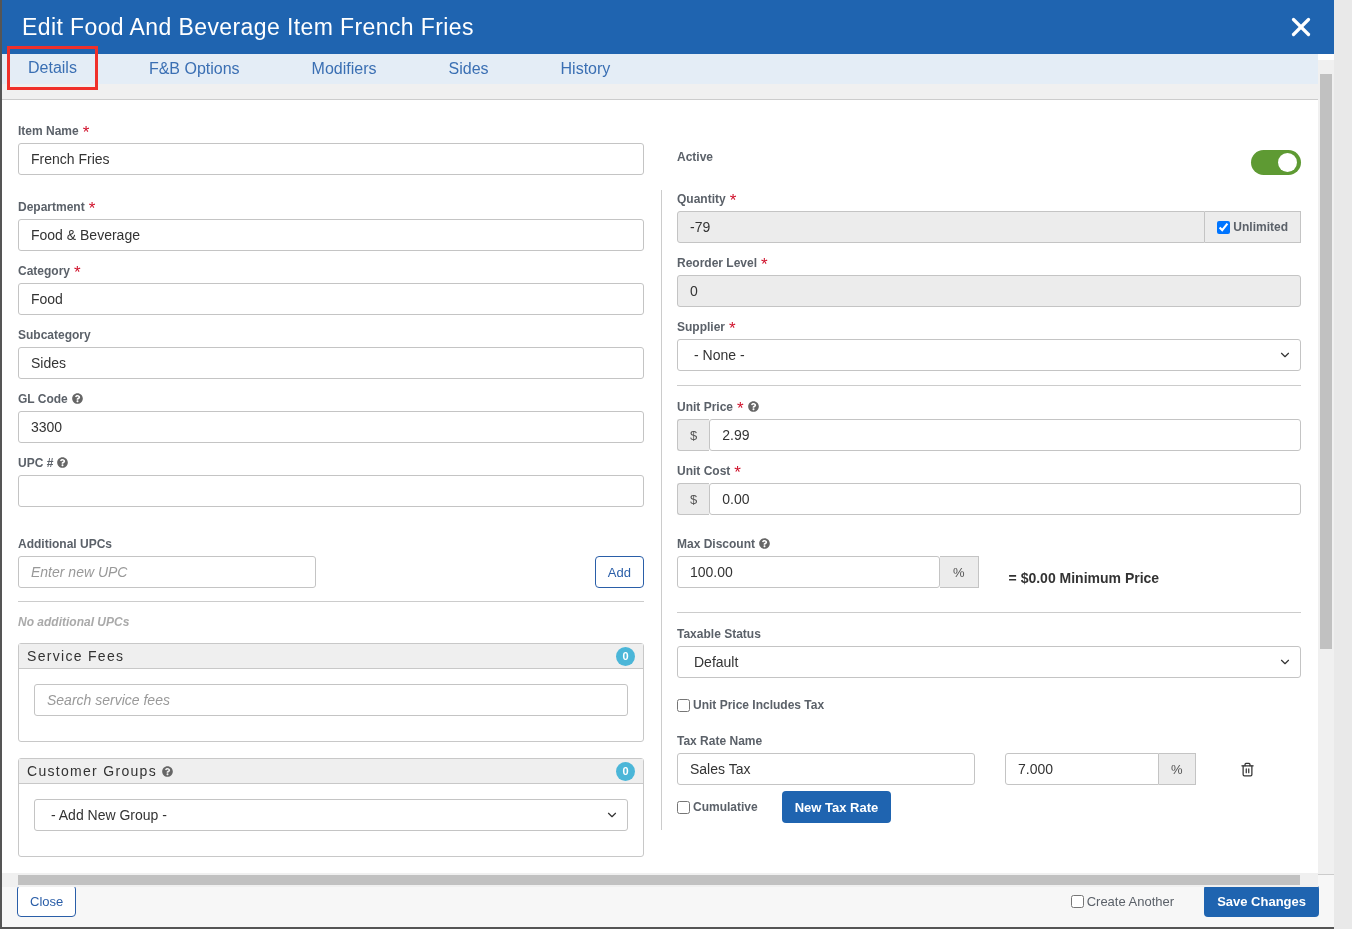  I want to click on input-field, so click(331, 491).